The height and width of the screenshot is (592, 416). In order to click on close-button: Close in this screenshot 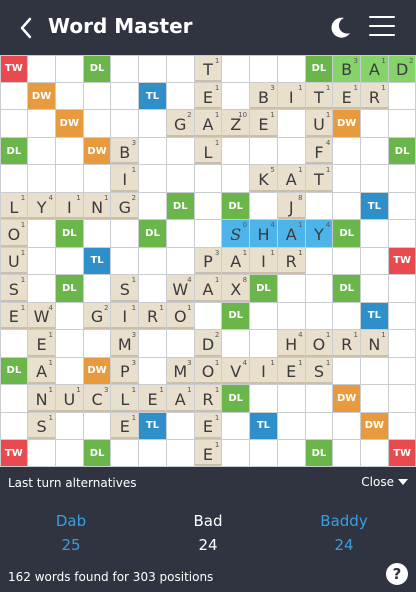, I will do `click(384, 482)`.